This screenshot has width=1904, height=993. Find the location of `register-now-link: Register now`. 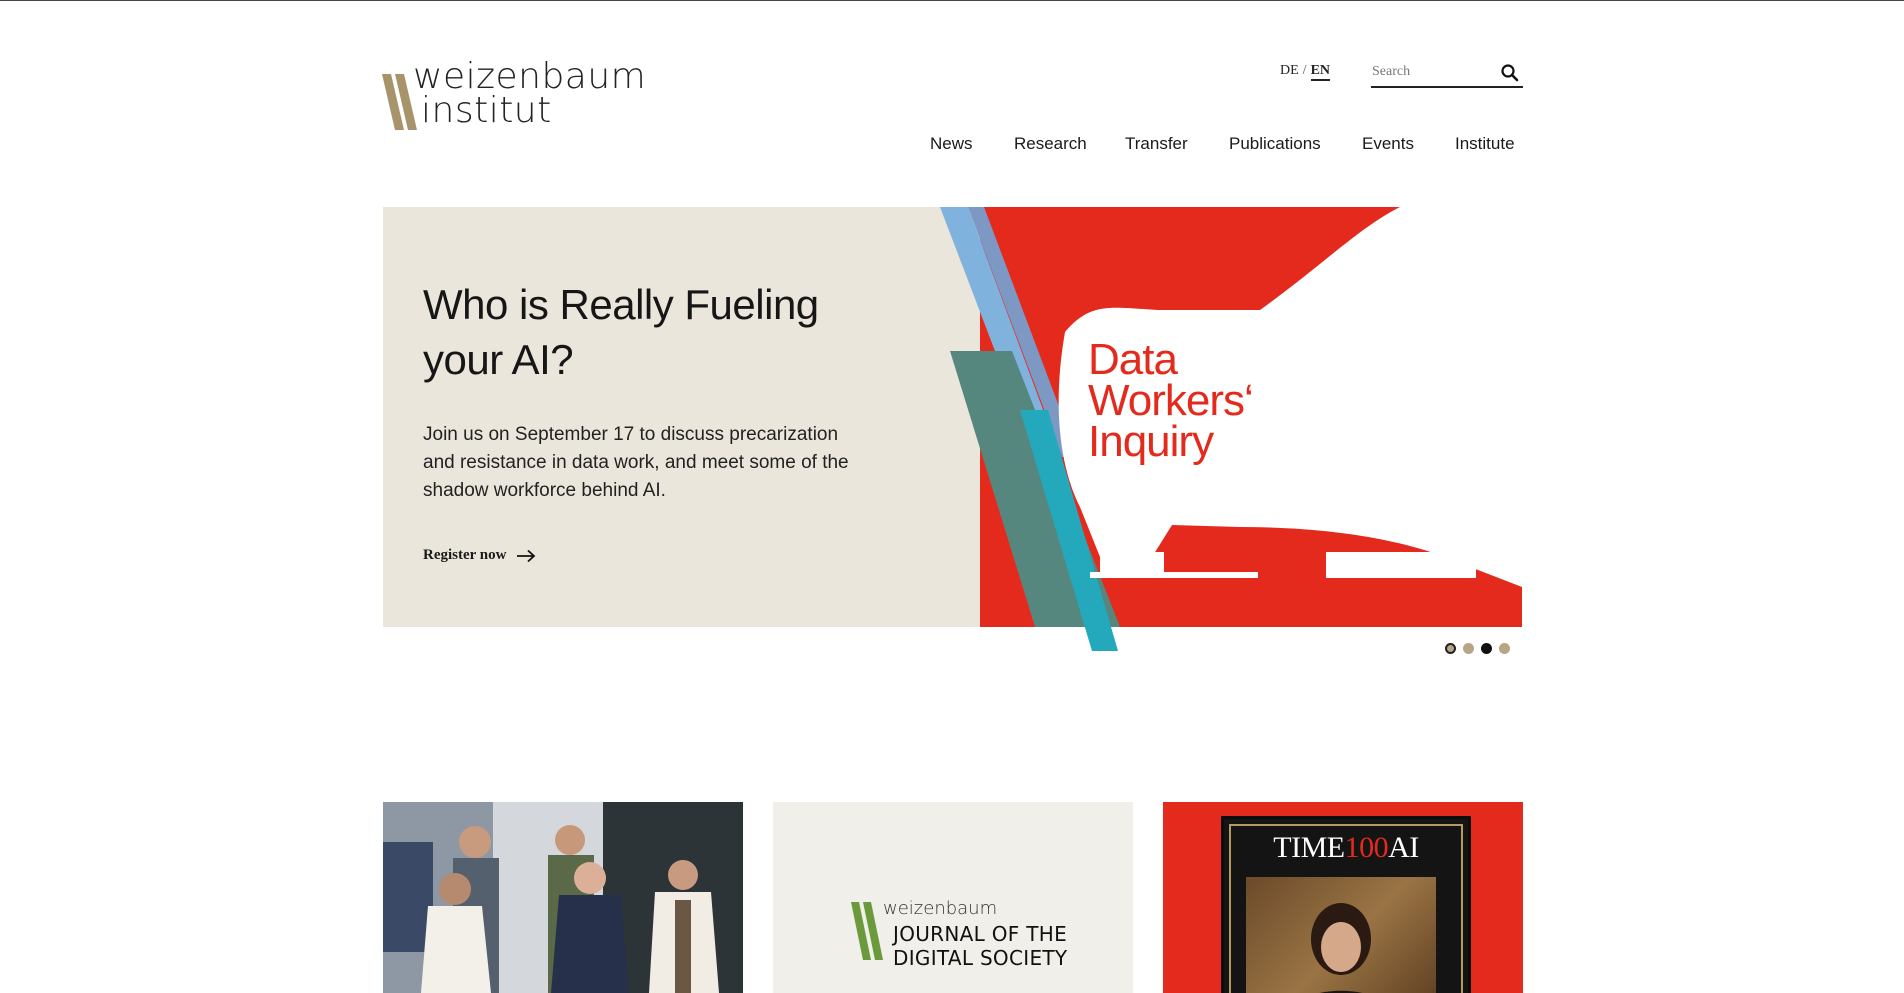

register-now-link: Register now is located at coordinates (479, 555).